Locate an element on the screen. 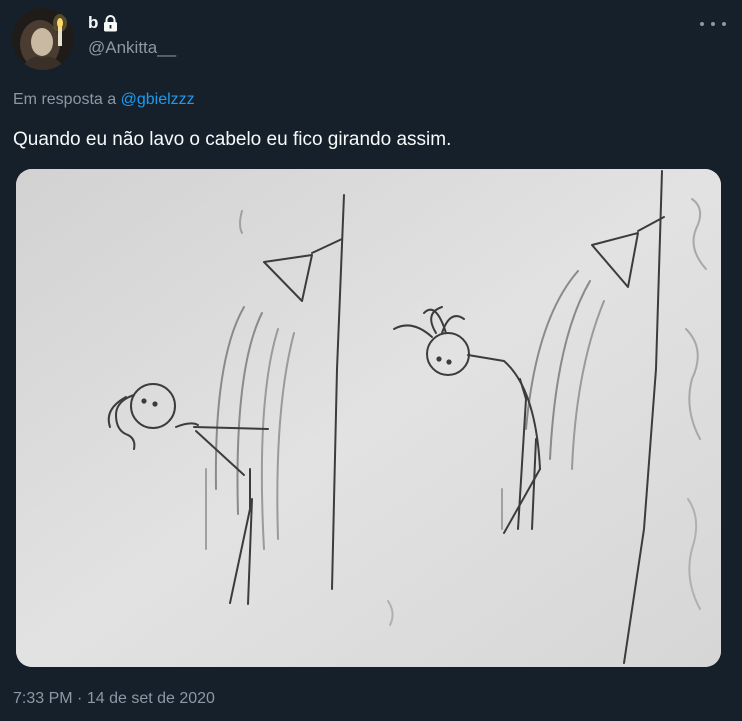 The width and height of the screenshot is (742, 721). avatar is located at coordinates (43, 39).